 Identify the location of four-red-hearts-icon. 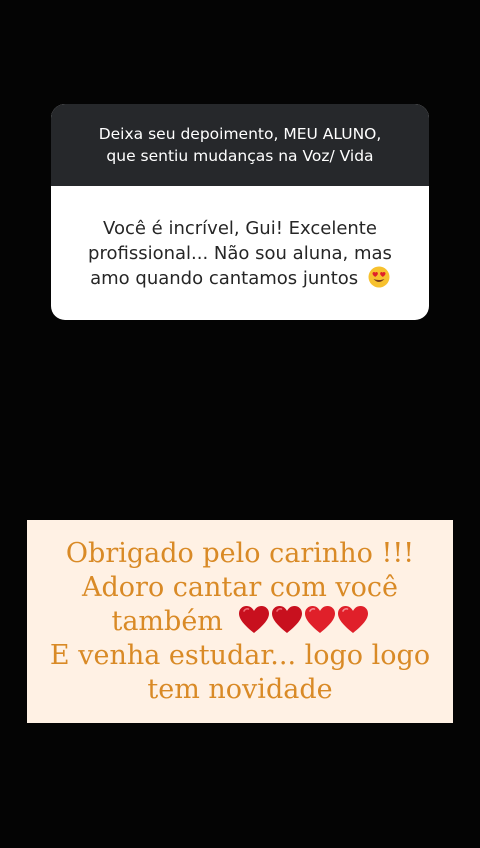
(303, 620).